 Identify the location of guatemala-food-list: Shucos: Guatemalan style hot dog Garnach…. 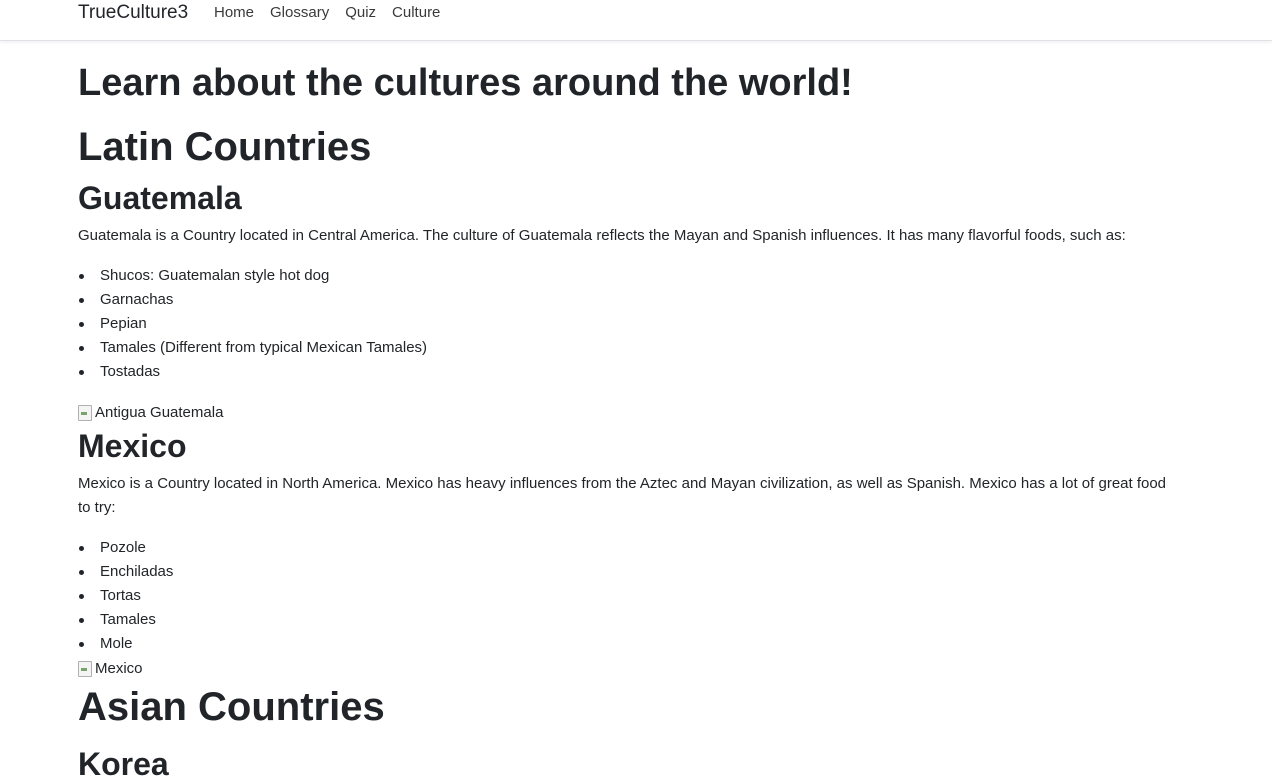
(252, 324).